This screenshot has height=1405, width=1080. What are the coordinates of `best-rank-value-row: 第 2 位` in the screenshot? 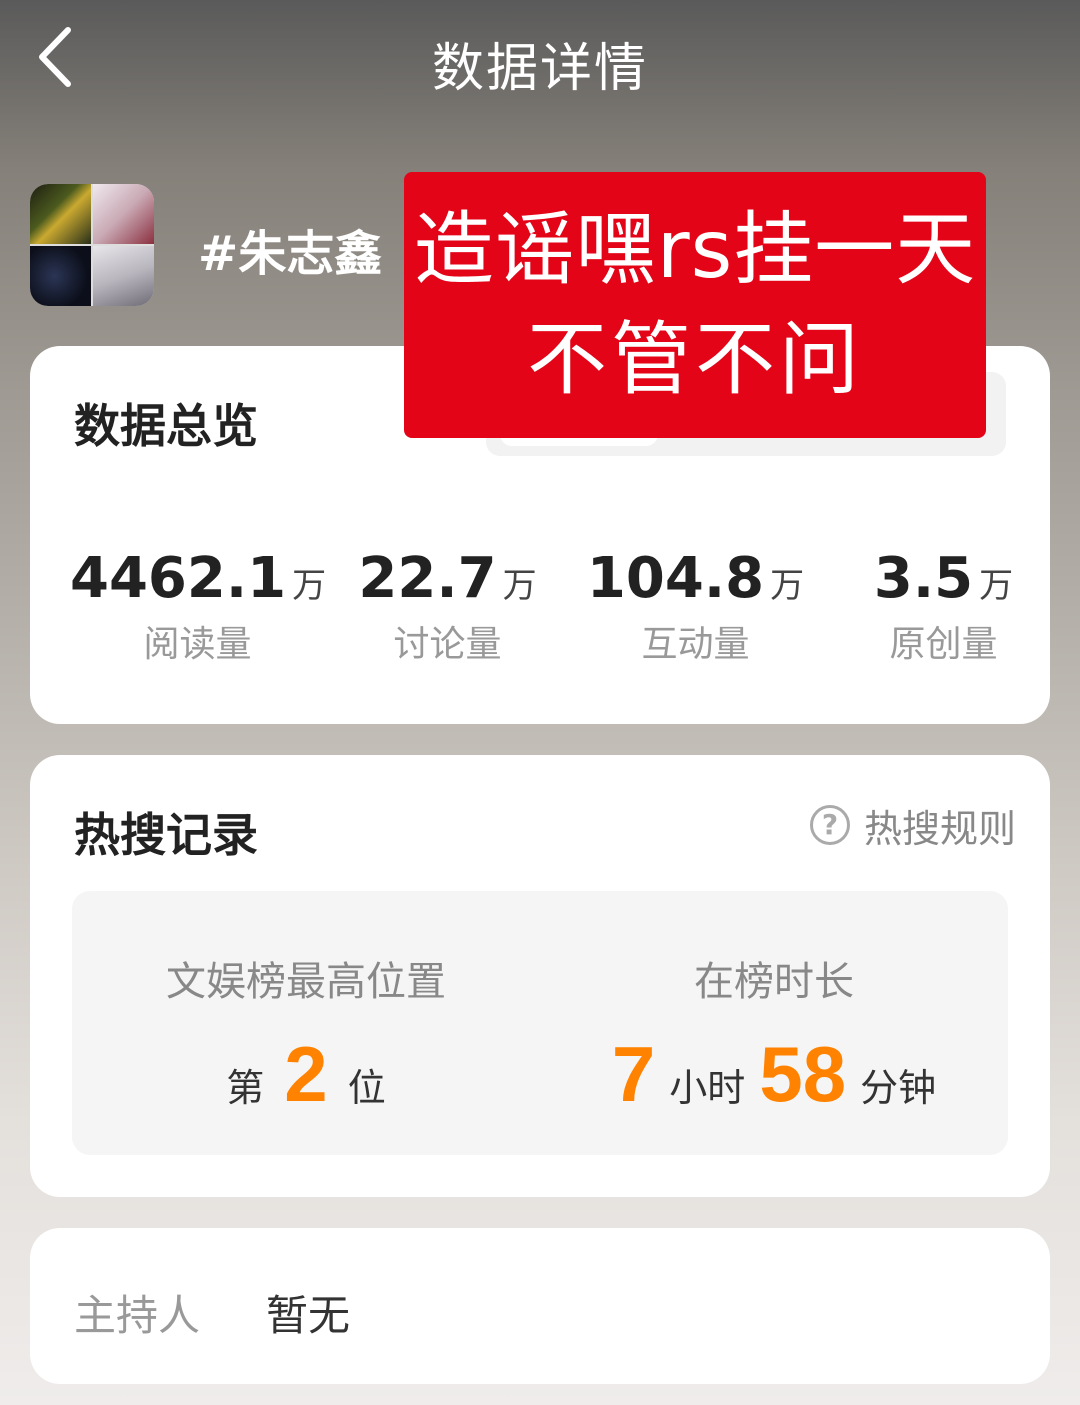 It's located at (306, 1073).